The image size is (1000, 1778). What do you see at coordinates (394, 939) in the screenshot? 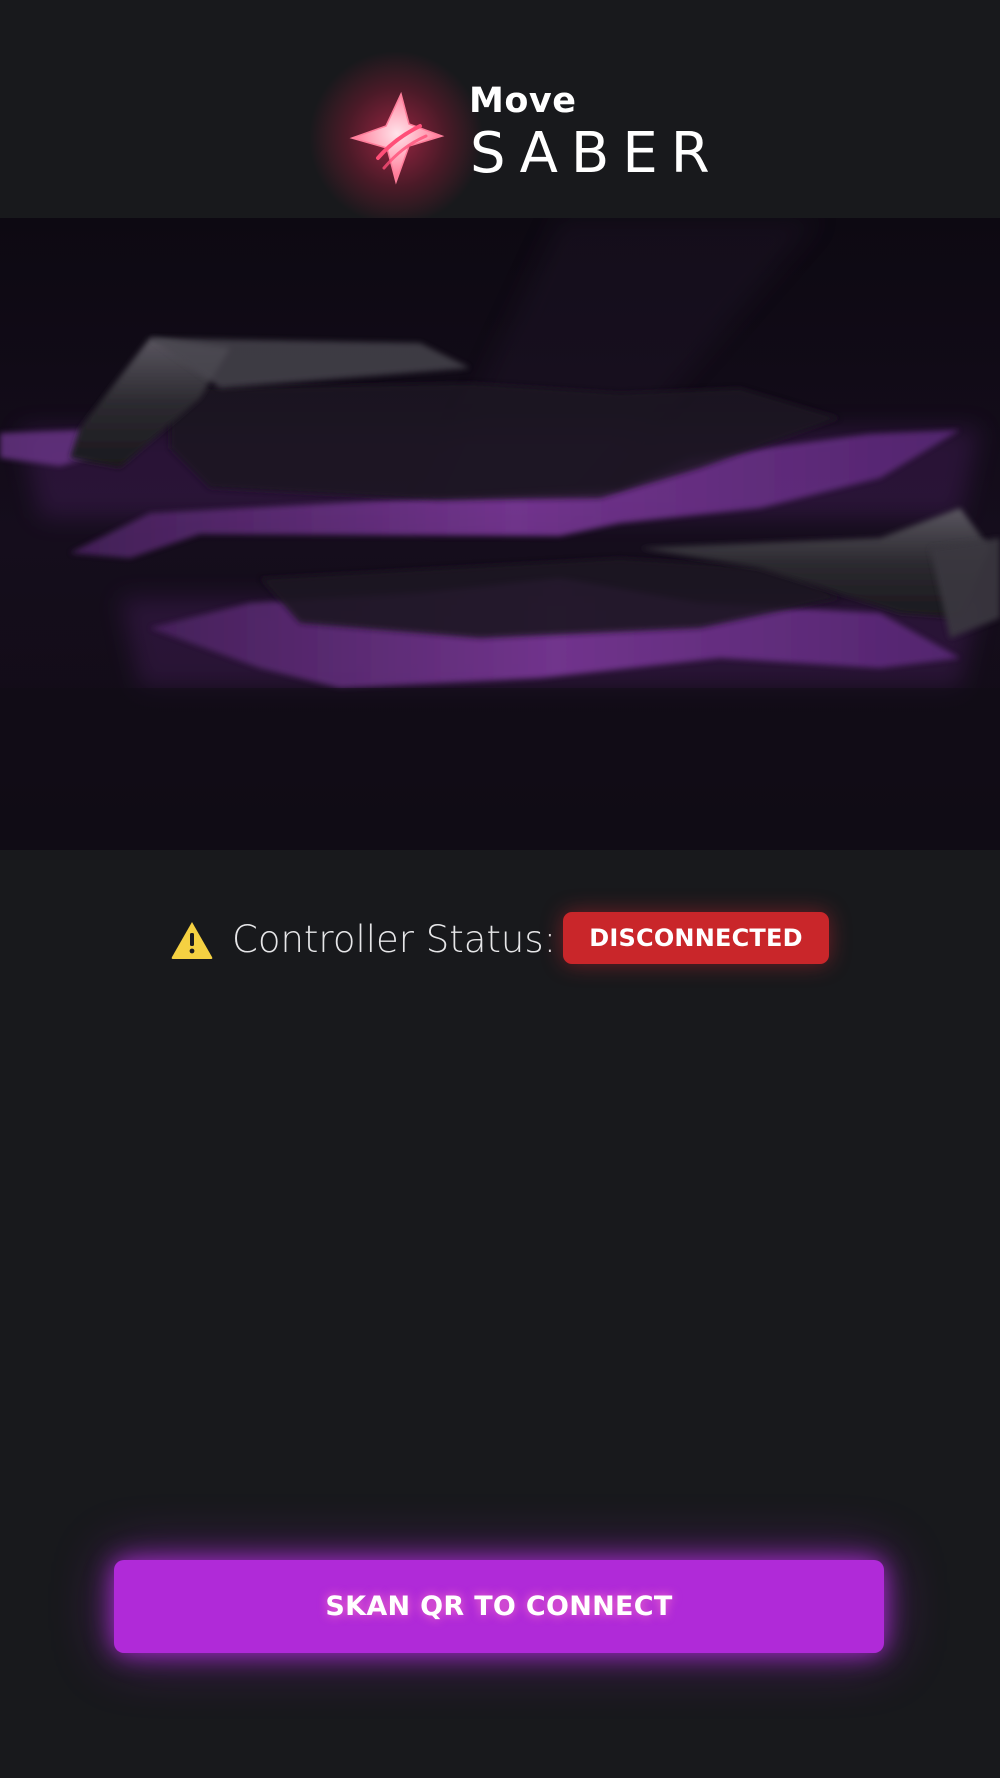
I see `controller-status-label: Controller Status:` at bounding box center [394, 939].